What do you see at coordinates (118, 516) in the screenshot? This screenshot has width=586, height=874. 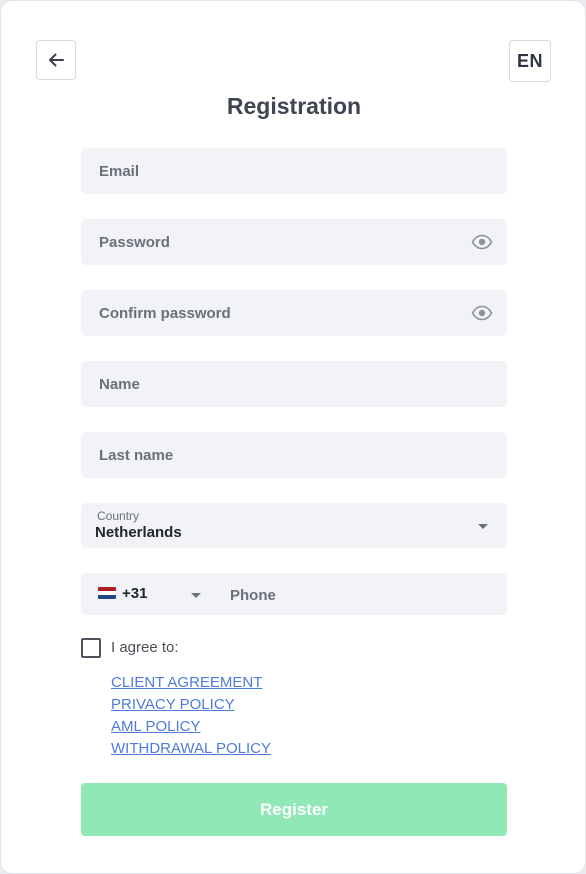 I see `country-label: Country` at bounding box center [118, 516].